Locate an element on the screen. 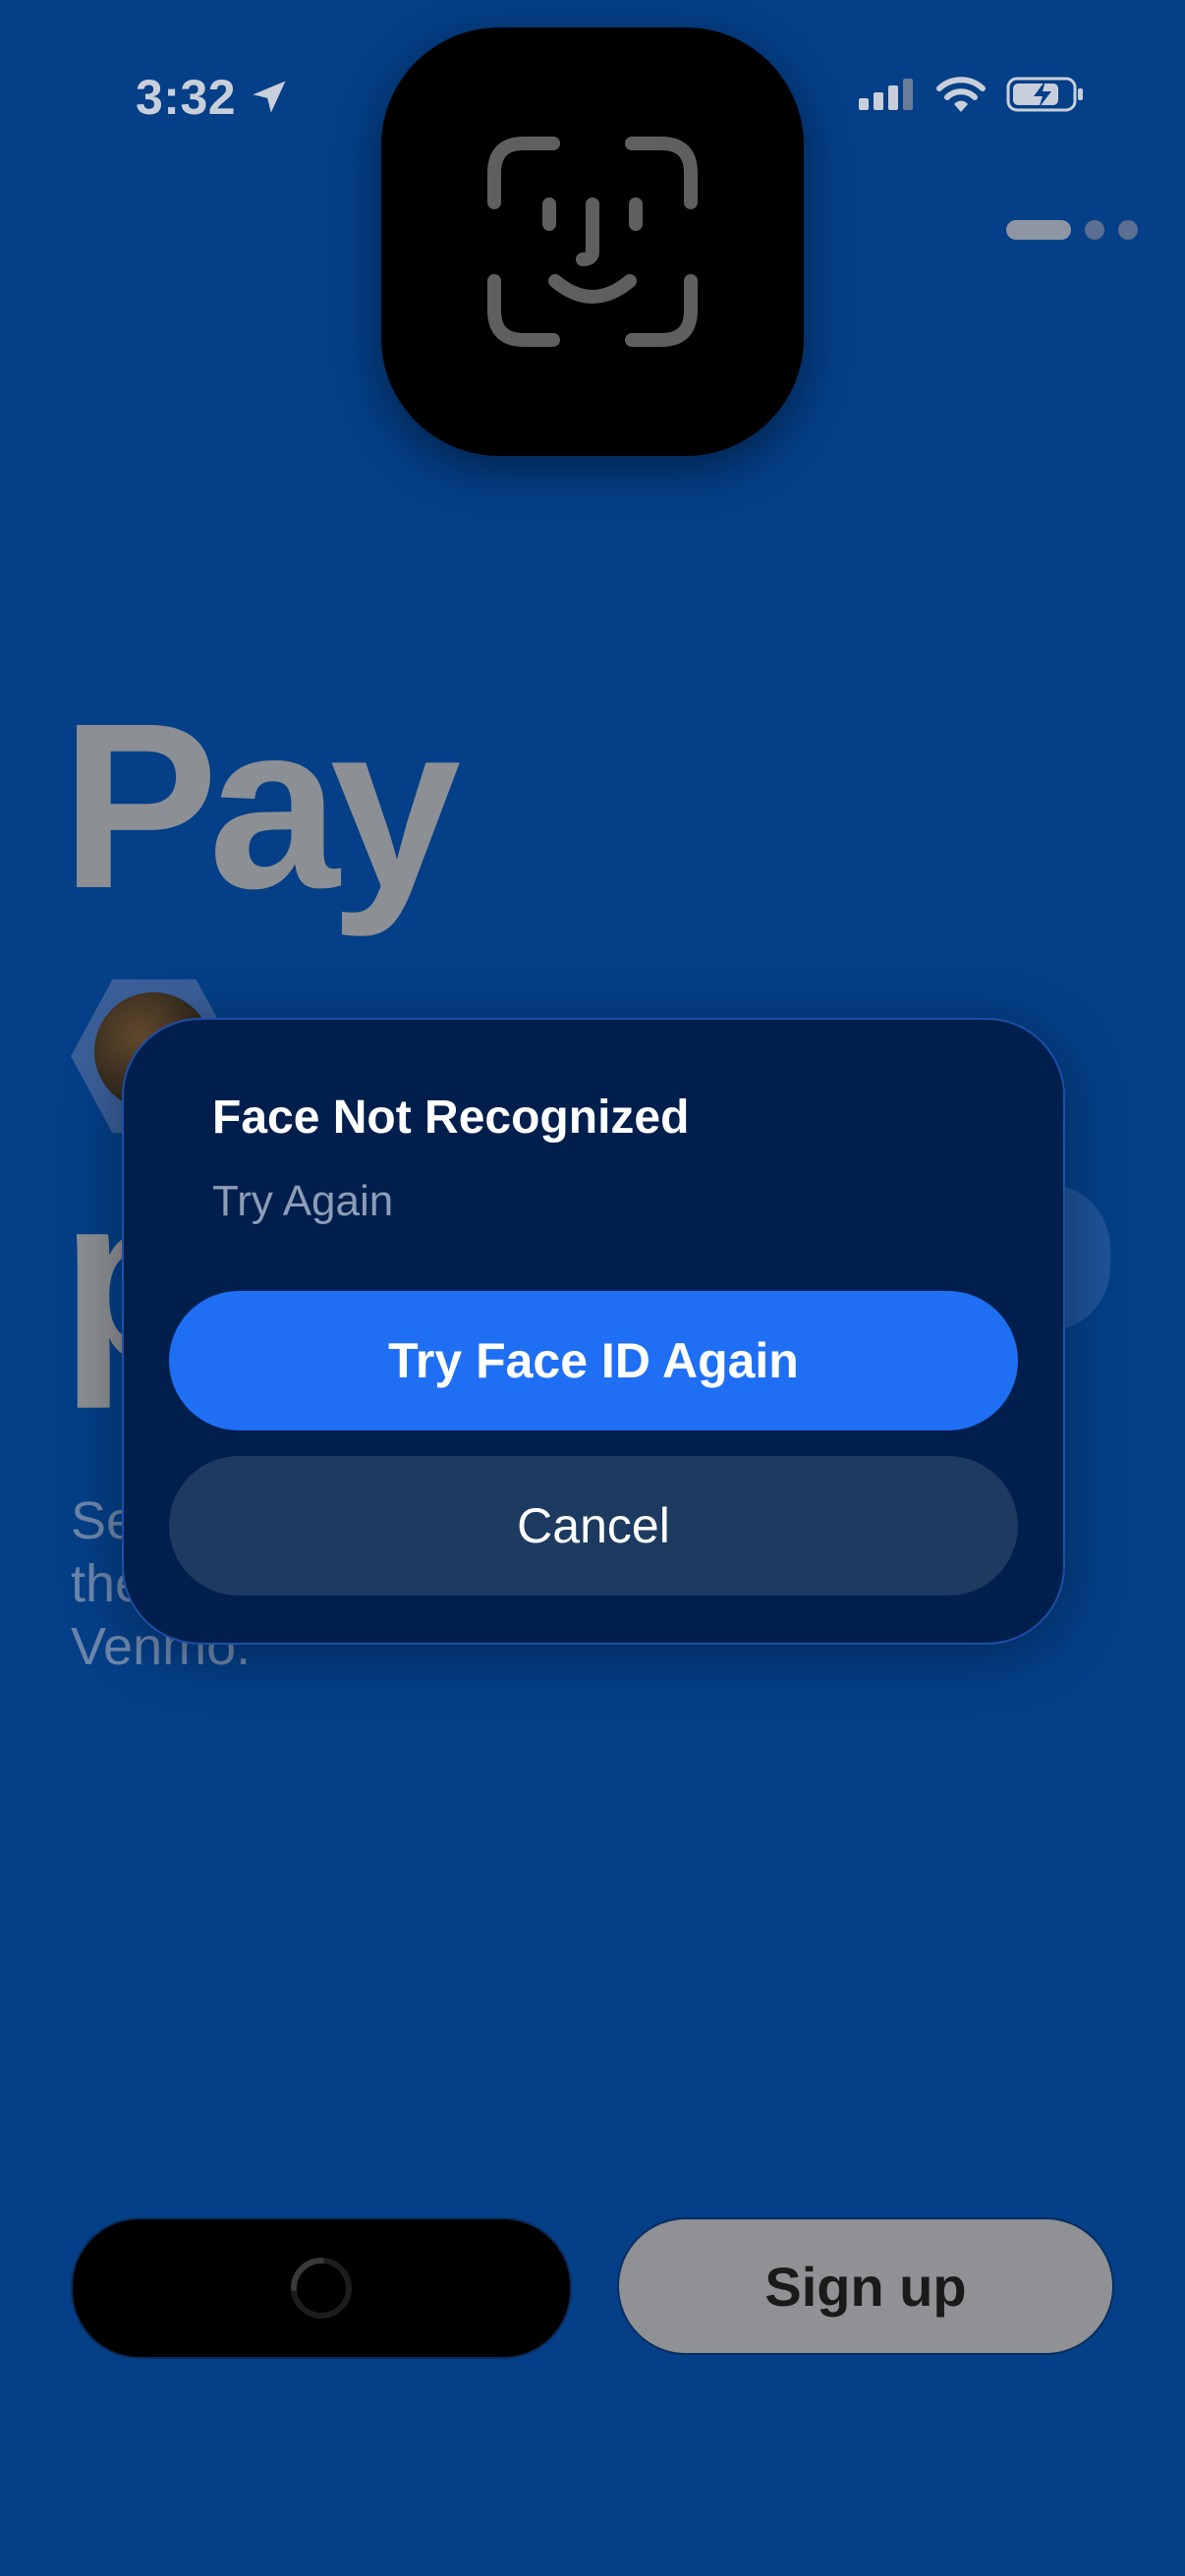 The image size is (1185, 2576). face-id-hud is located at coordinates (592, 242).